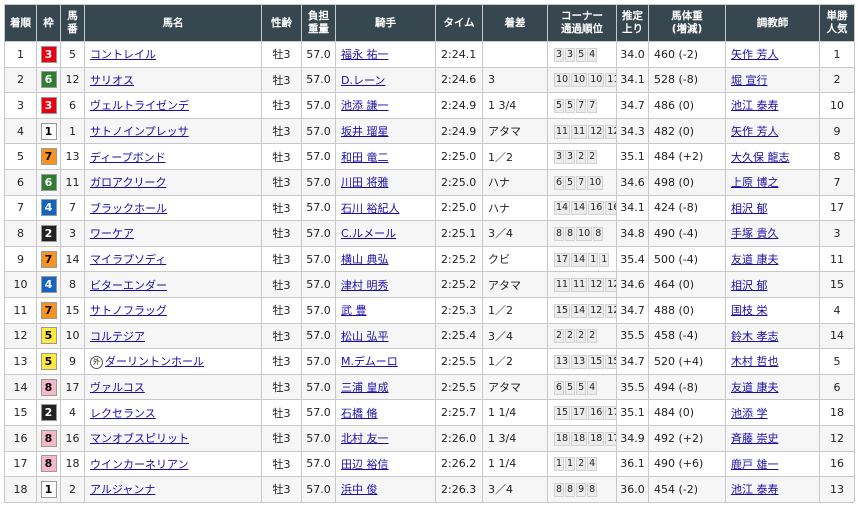  What do you see at coordinates (515, 182) in the screenshot?
I see `margin-cell: ハナ` at bounding box center [515, 182].